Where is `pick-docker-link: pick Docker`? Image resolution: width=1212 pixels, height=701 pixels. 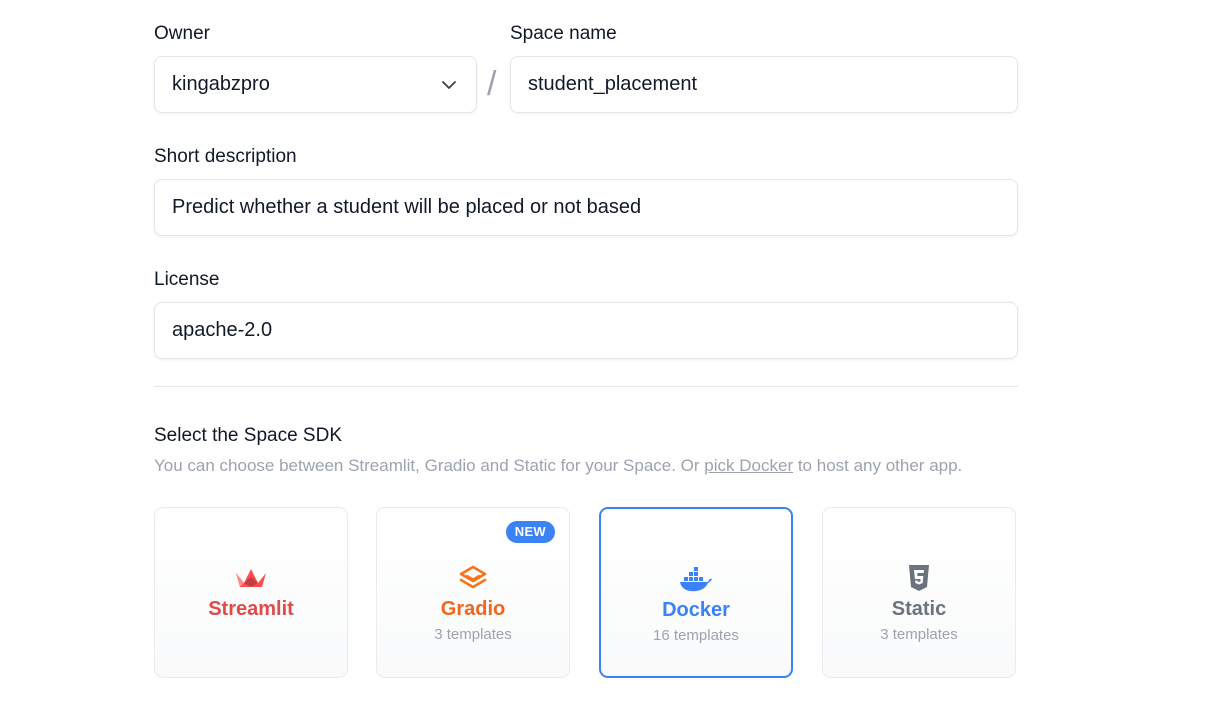
pick-docker-link: pick Docker is located at coordinates (748, 465).